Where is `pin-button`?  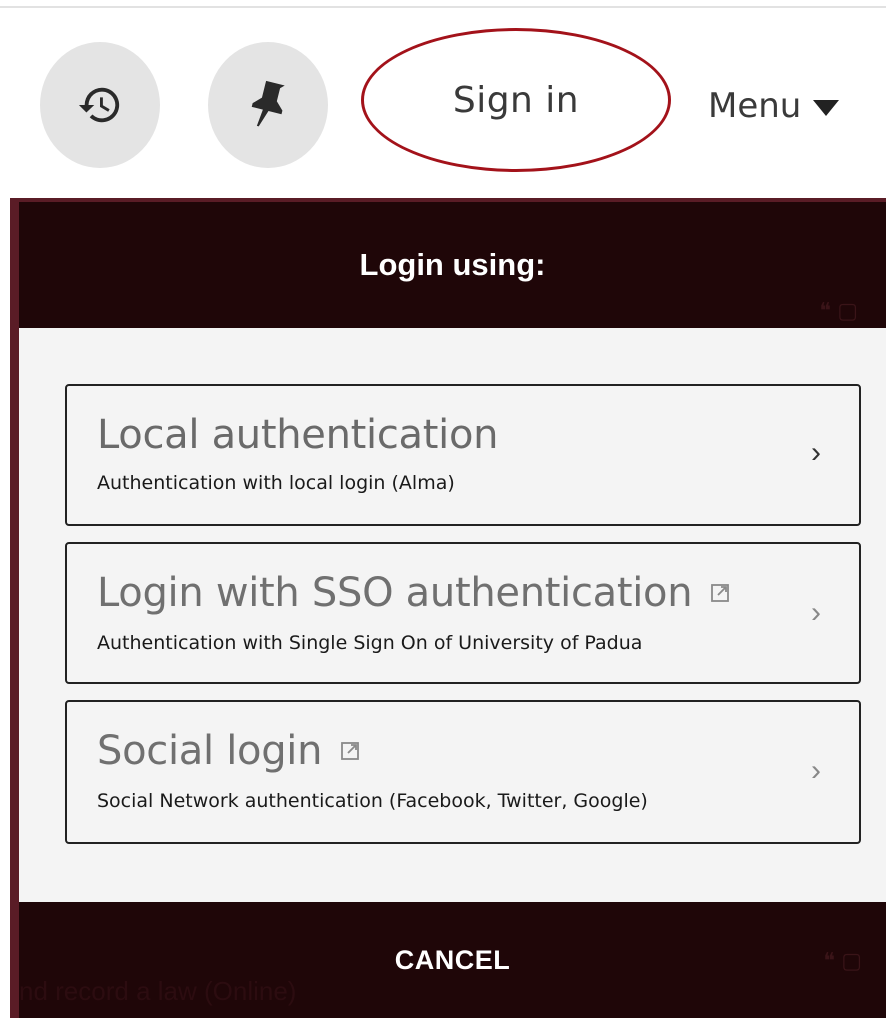
pin-button is located at coordinates (268, 105).